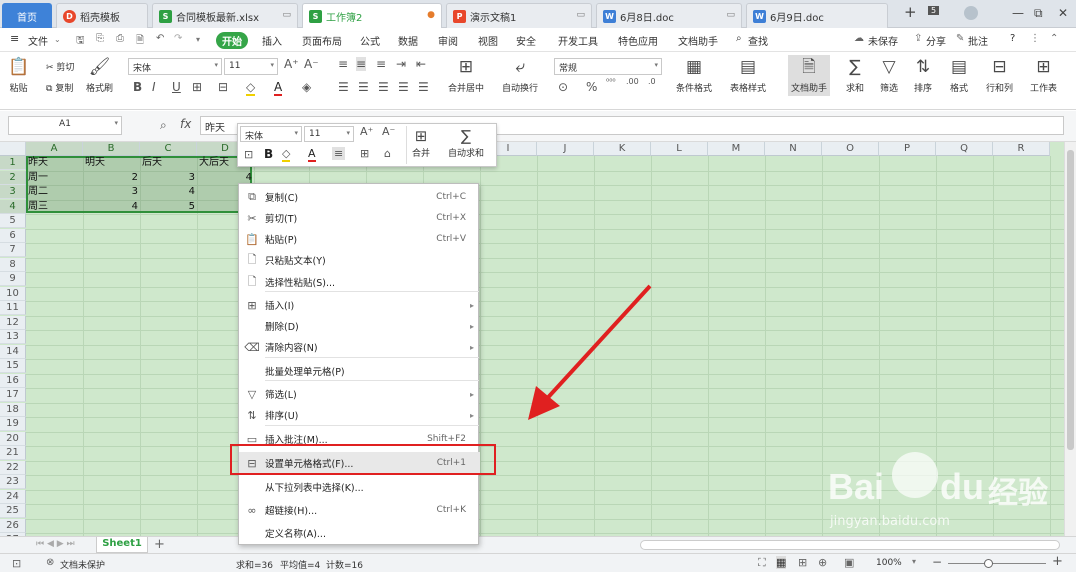 Image resolution: width=1076 pixels, height=572 pixels. Describe the element at coordinates (13, 395) in the screenshot. I see `row-header-17: 17` at that location.